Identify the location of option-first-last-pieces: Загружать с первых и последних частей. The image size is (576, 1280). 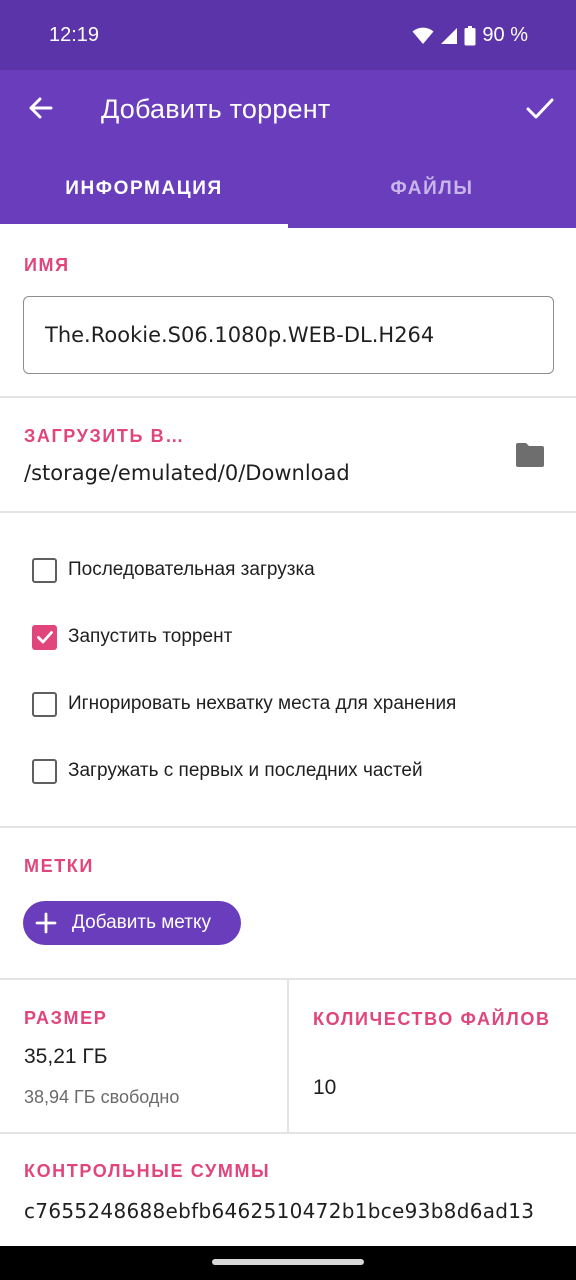
(227, 771).